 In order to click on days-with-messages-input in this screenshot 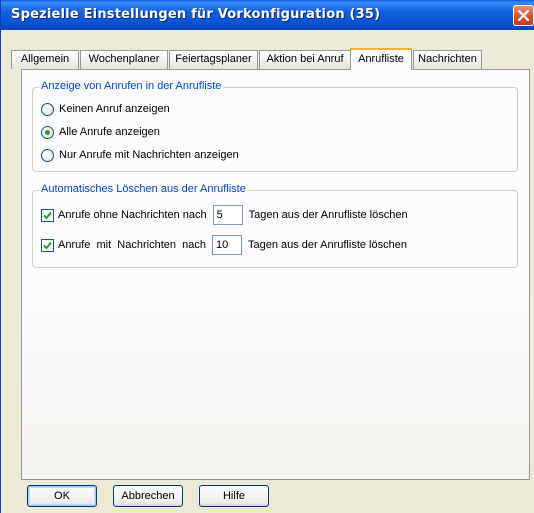, I will do `click(226, 245)`.